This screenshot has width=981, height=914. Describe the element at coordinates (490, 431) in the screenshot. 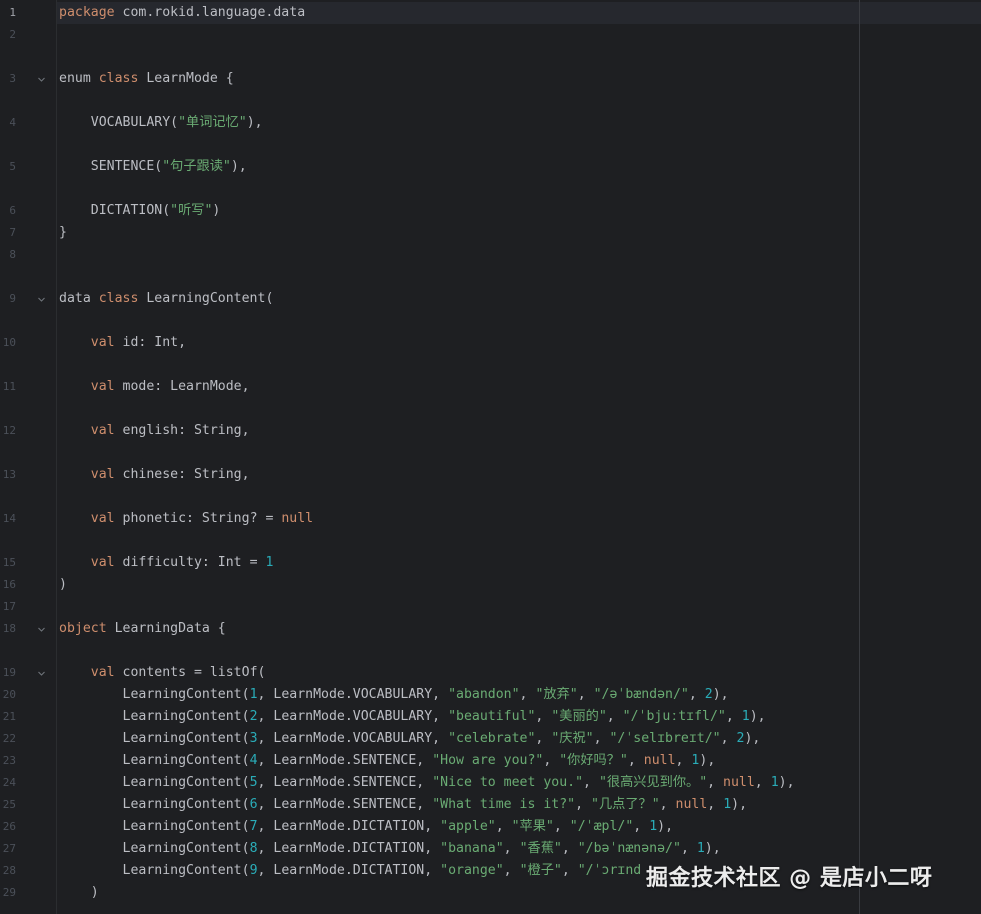

I see `code-line: 12 val english: String,` at that location.